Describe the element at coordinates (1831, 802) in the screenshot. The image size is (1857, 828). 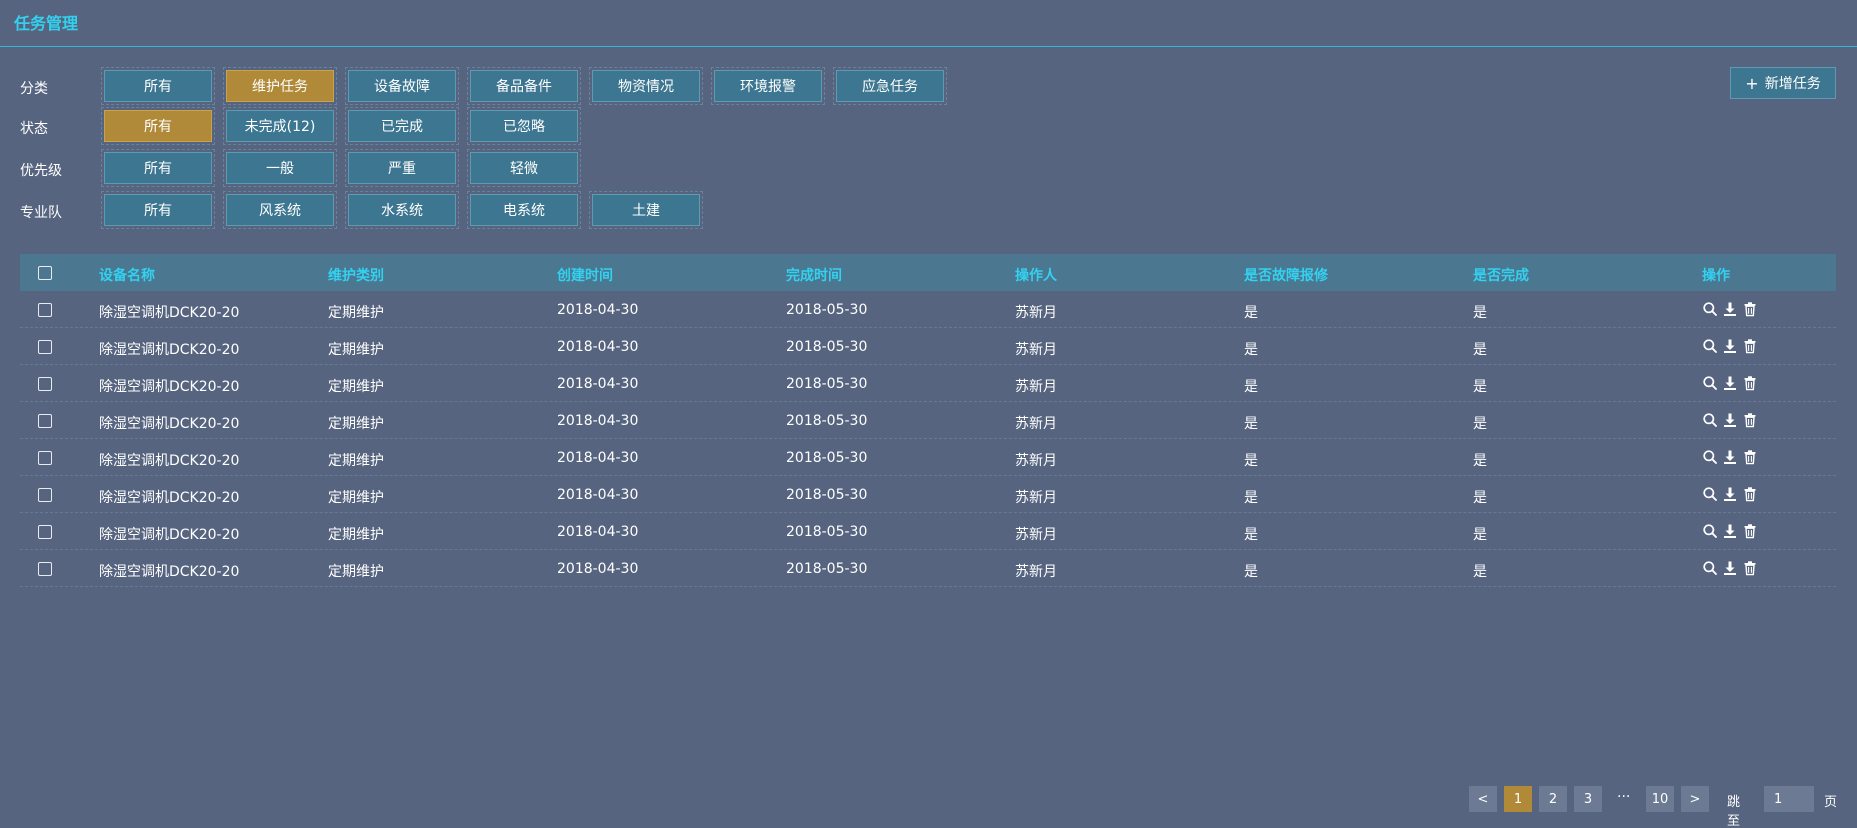
I see `page-suffix: 页` at that location.